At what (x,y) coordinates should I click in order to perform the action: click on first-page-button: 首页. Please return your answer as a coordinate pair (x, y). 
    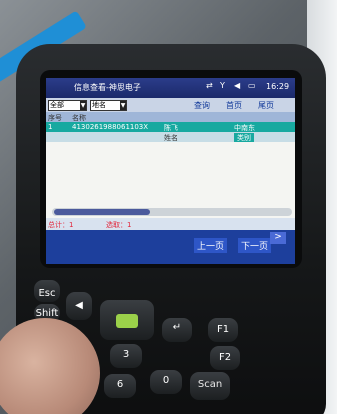
    Looking at the image, I should click on (234, 105).